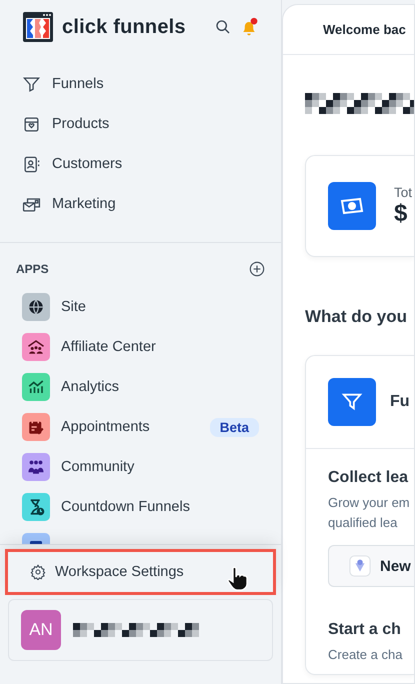 This screenshot has width=415, height=684. Describe the element at coordinates (401, 214) in the screenshot. I see `stat-value: $` at that location.